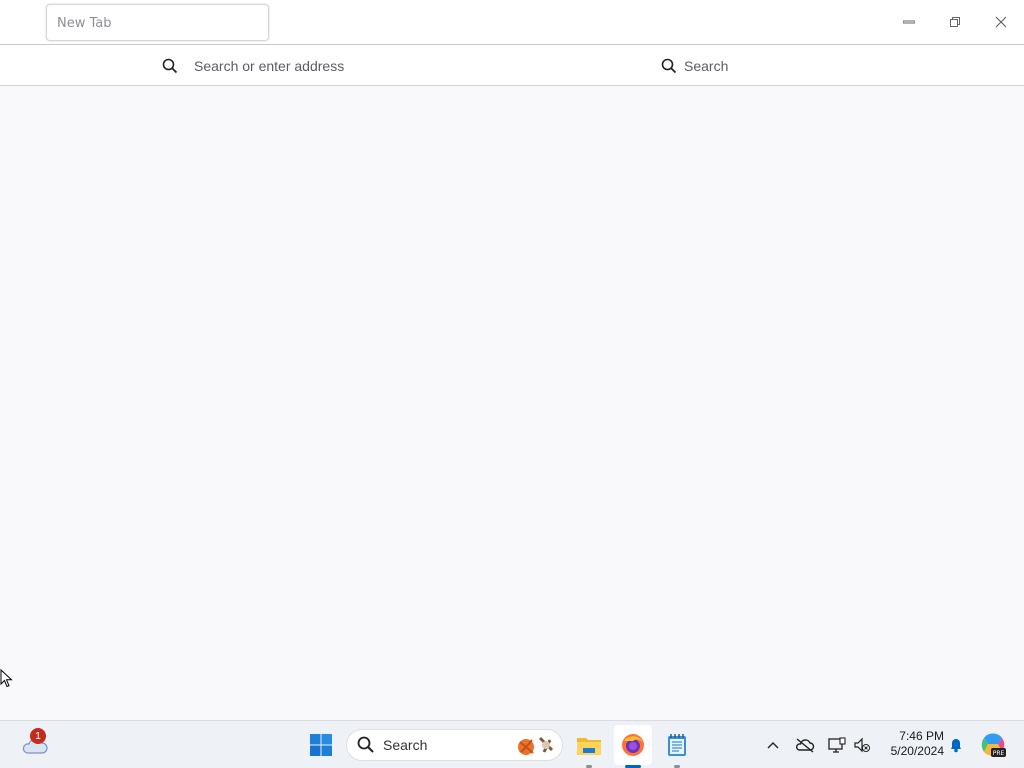 The width and height of the screenshot is (1024, 768). I want to click on display-icon, so click(837, 745).